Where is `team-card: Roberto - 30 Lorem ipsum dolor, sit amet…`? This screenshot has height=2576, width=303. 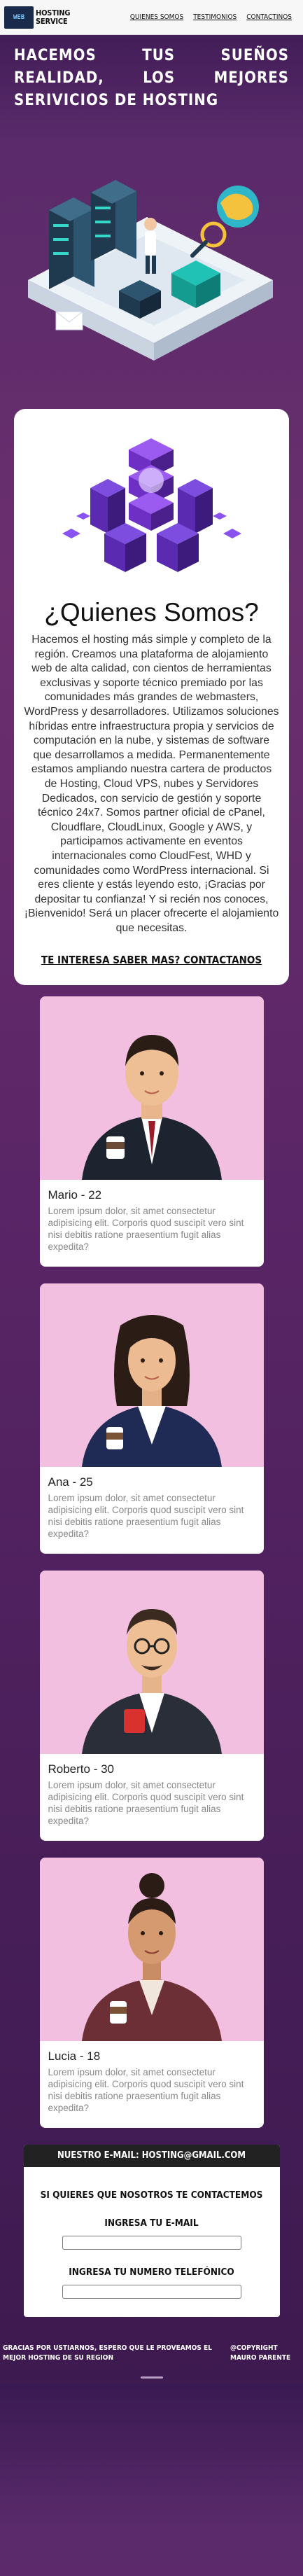
team-card: Roberto - 30 Lorem ipsum dolor, sit amet… is located at coordinates (151, 1706).